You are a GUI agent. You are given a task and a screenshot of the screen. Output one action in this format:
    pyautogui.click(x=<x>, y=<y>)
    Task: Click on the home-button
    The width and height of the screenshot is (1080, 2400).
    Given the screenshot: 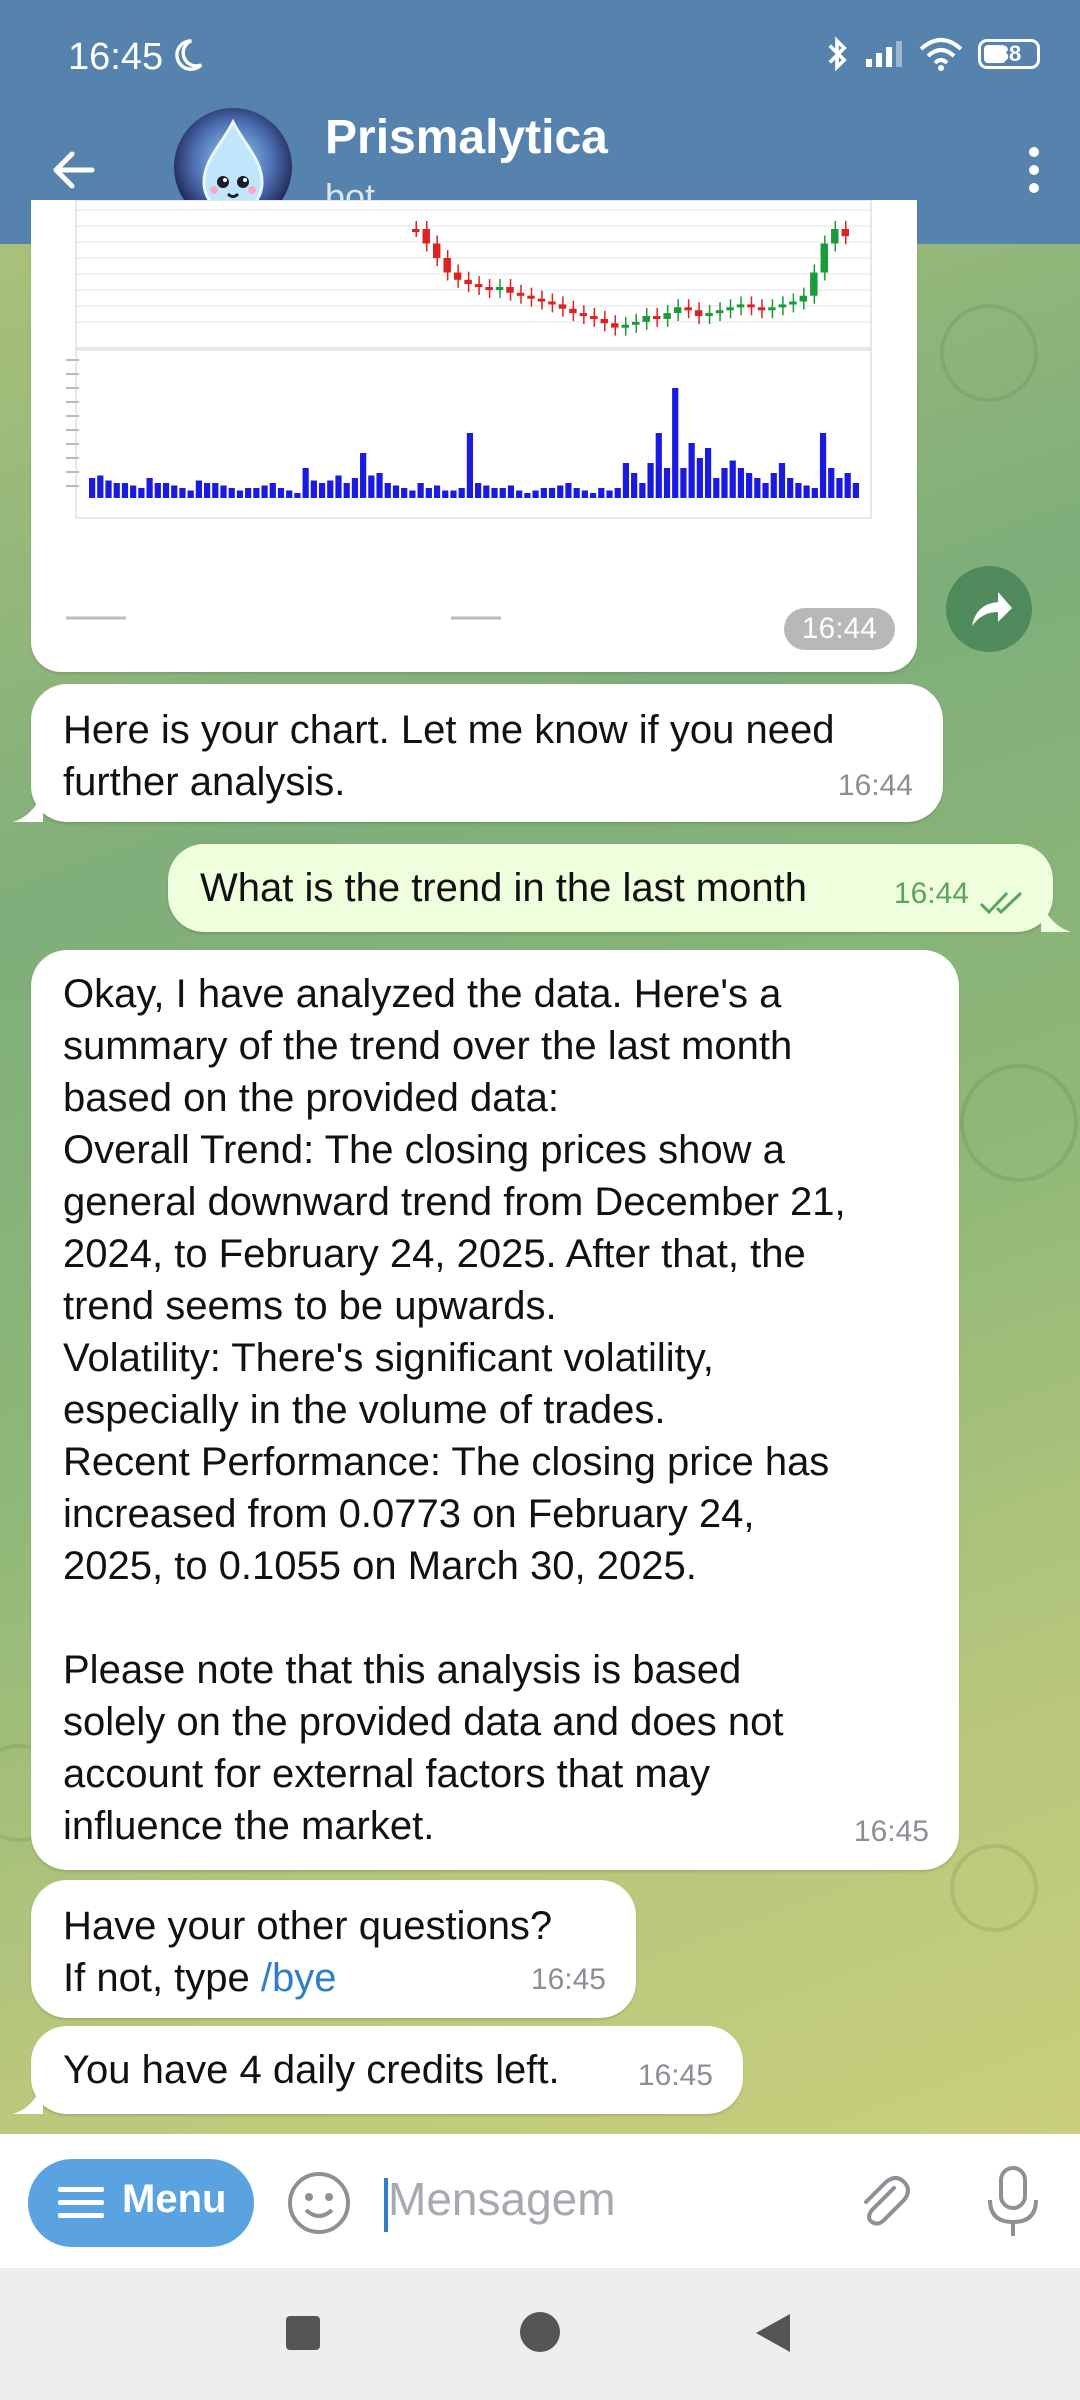 What is the action you would take?
    pyautogui.click(x=540, y=2332)
    